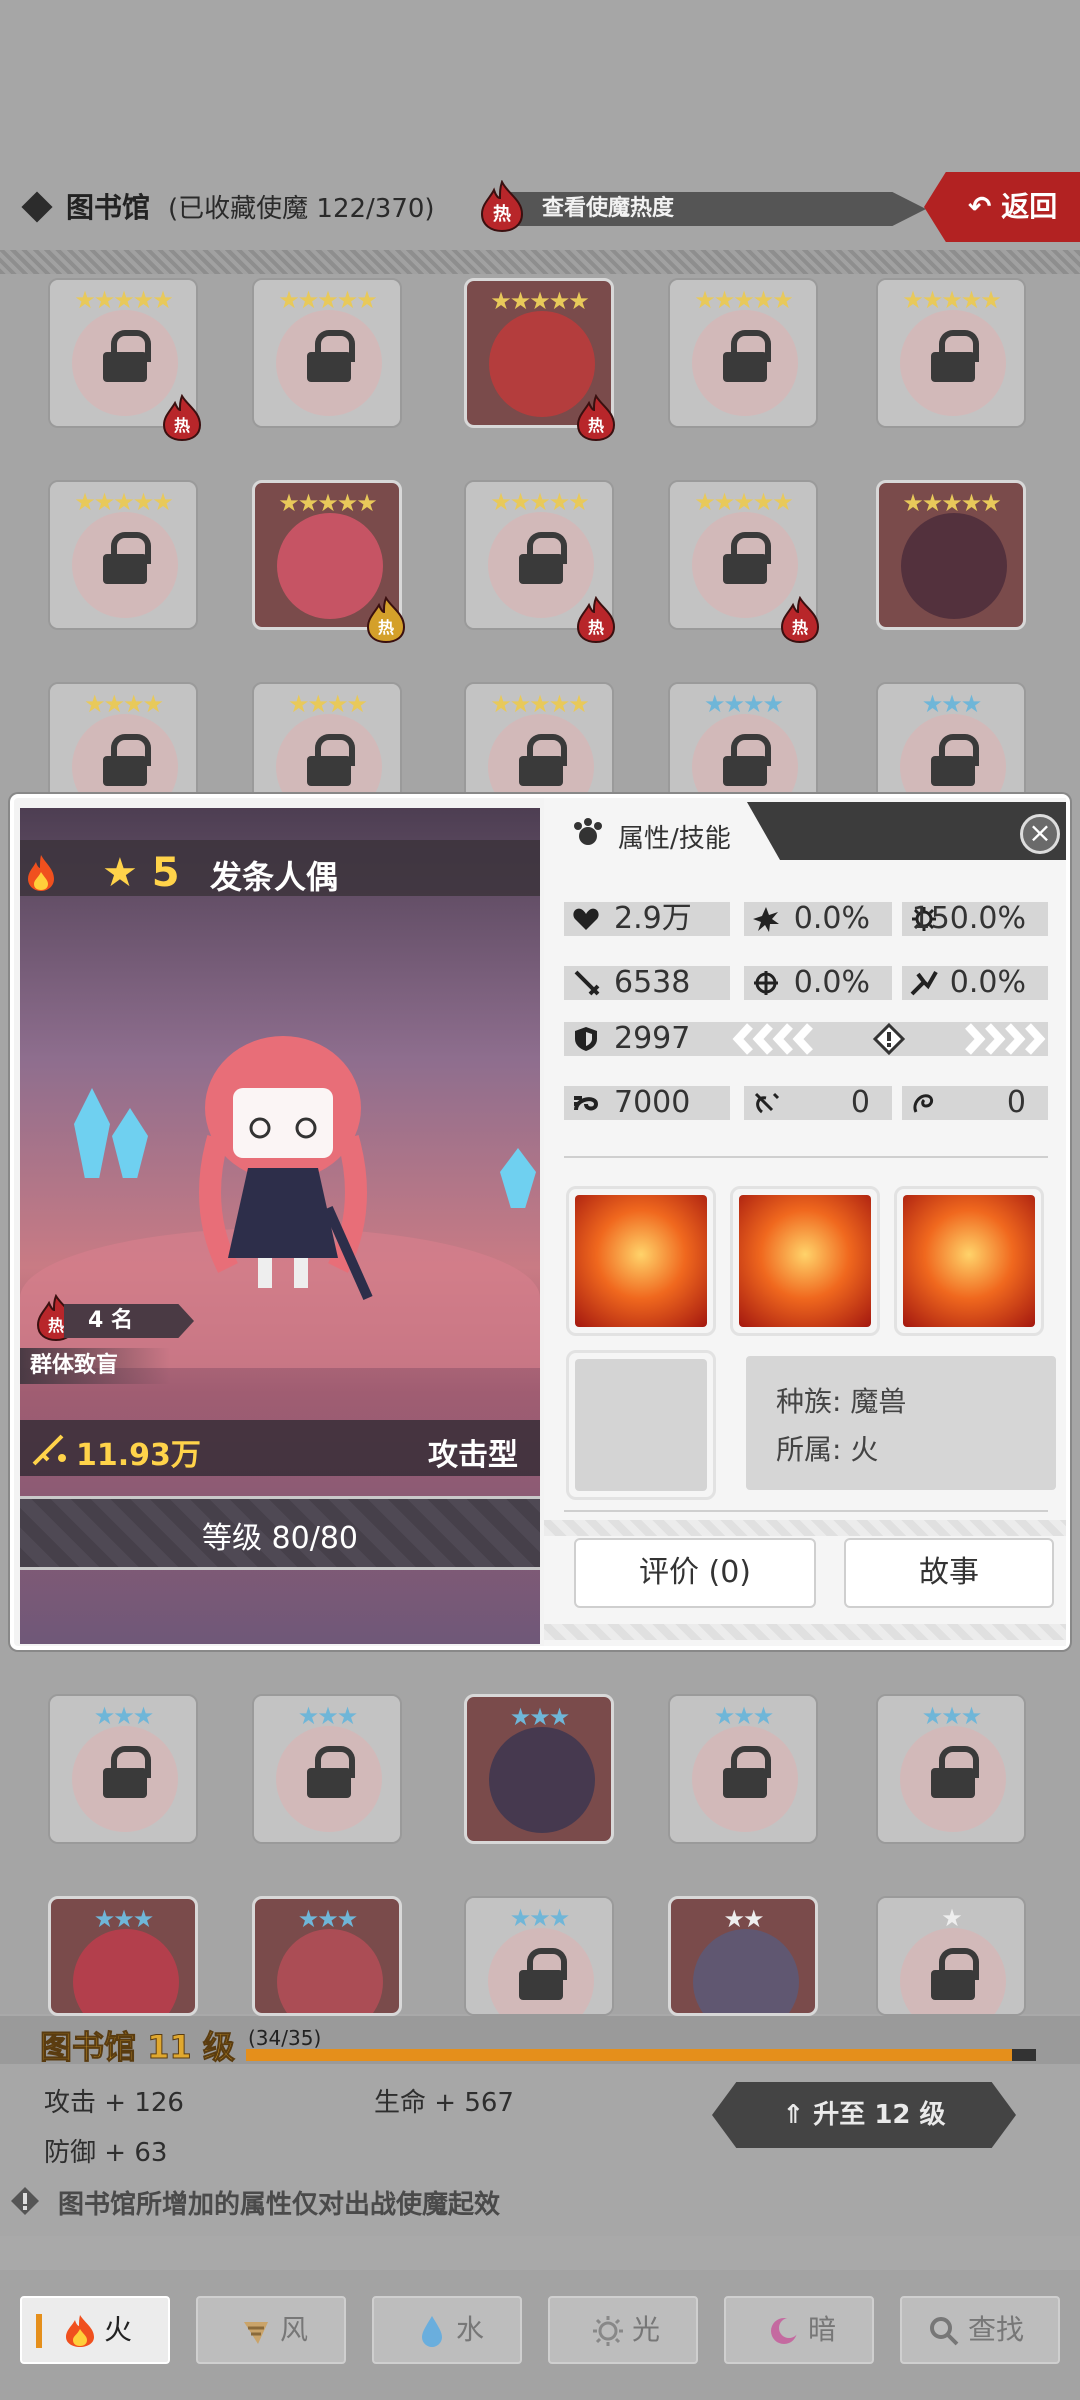 This screenshot has width=1080, height=2400. What do you see at coordinates (879, 2115) in the screenshot?
I see `upgrade-label: 升至 12 级` at bounding box center [879, 2115].